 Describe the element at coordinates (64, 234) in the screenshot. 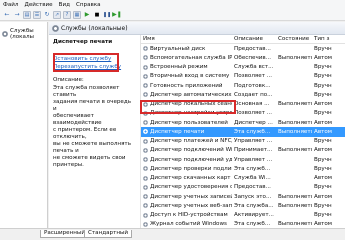

I see `tab-extended: Расширенный` at that location.